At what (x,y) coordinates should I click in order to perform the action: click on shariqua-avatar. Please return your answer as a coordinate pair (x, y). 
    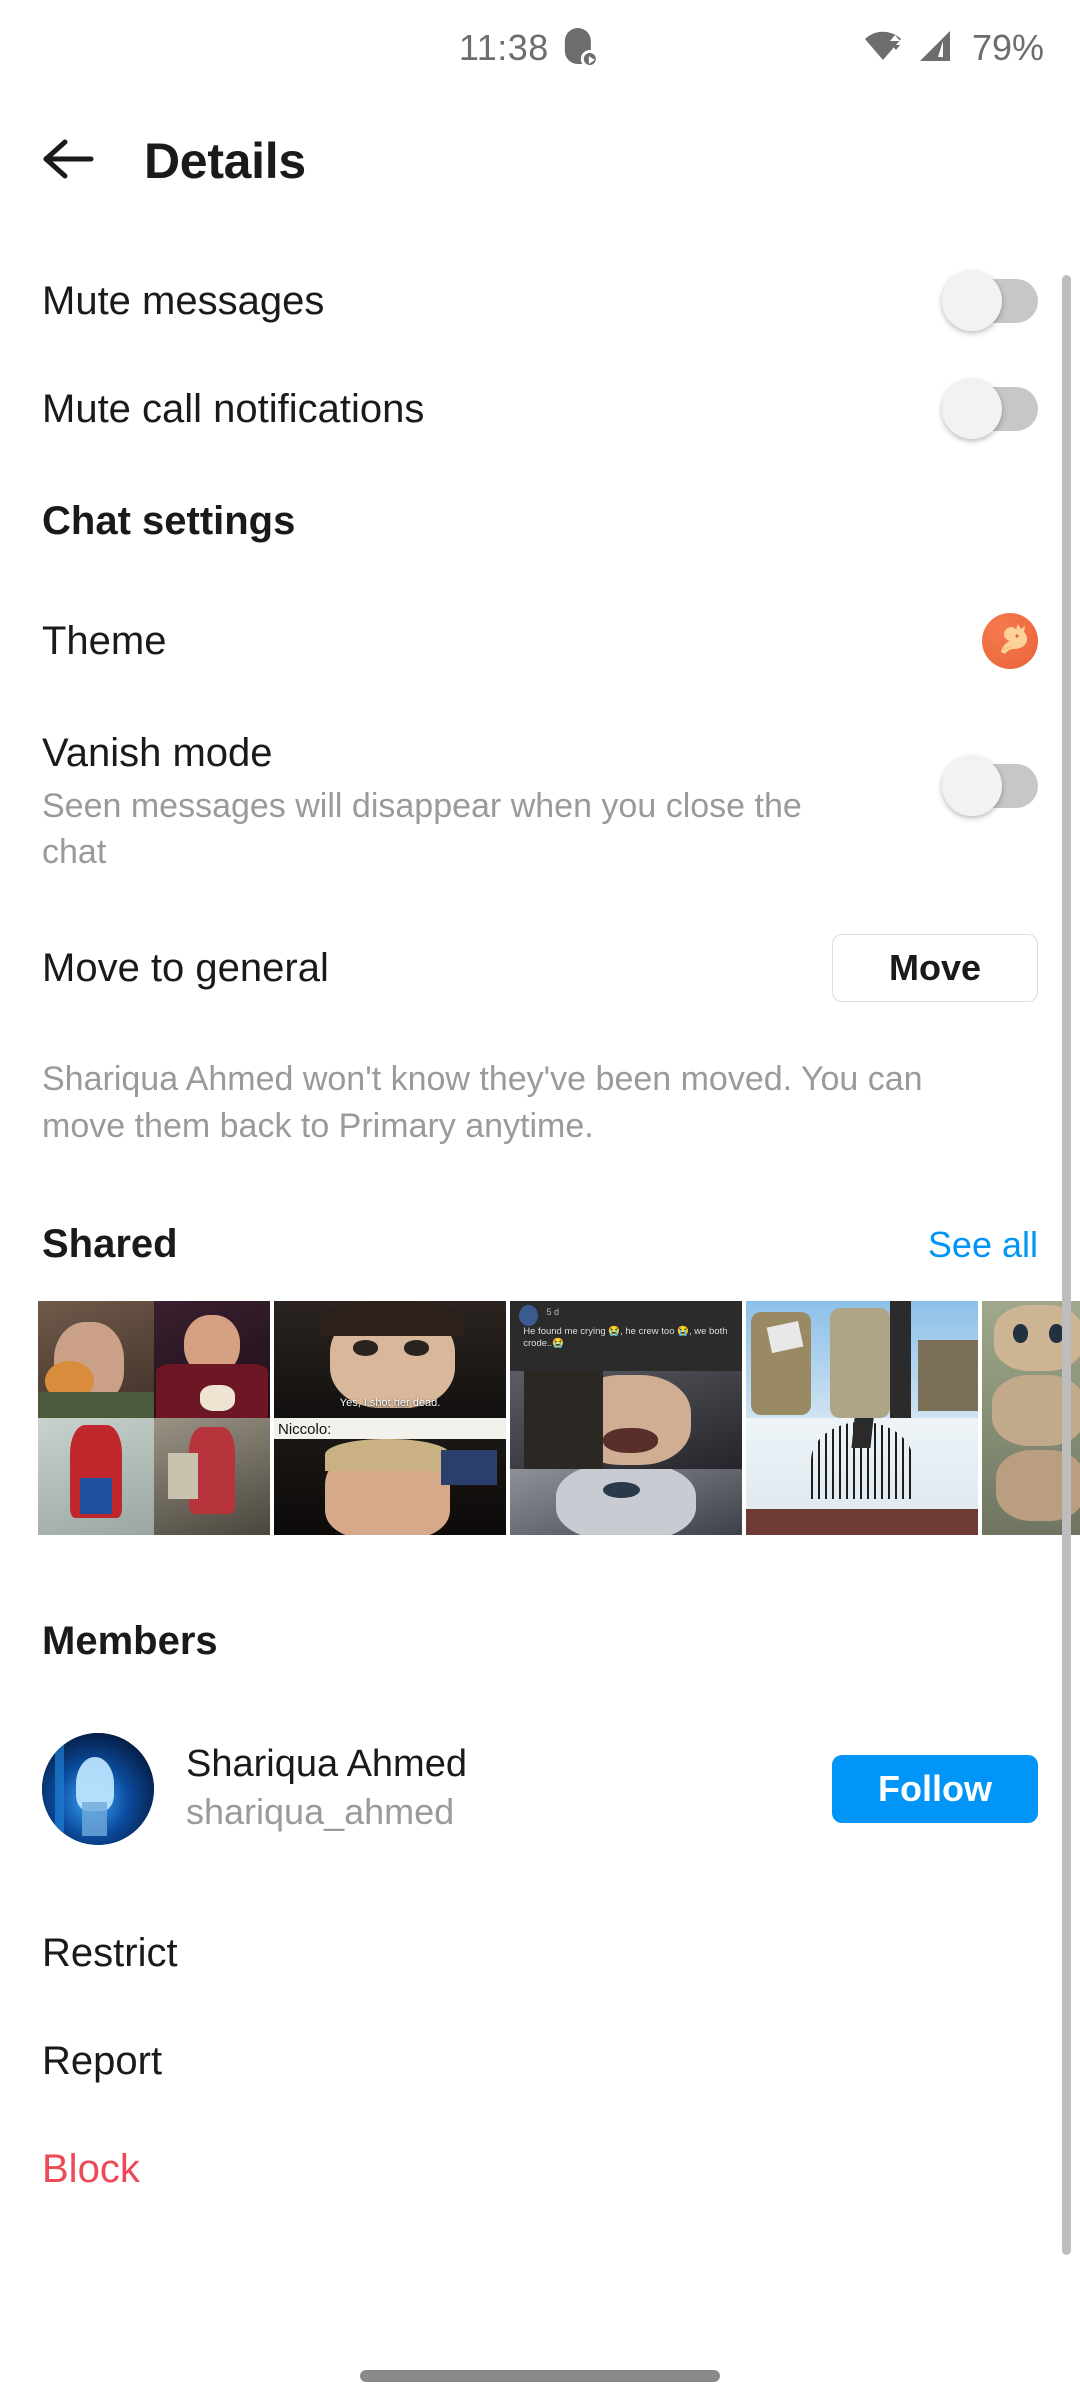
    Looking at the image, I should click on (98, 1788).